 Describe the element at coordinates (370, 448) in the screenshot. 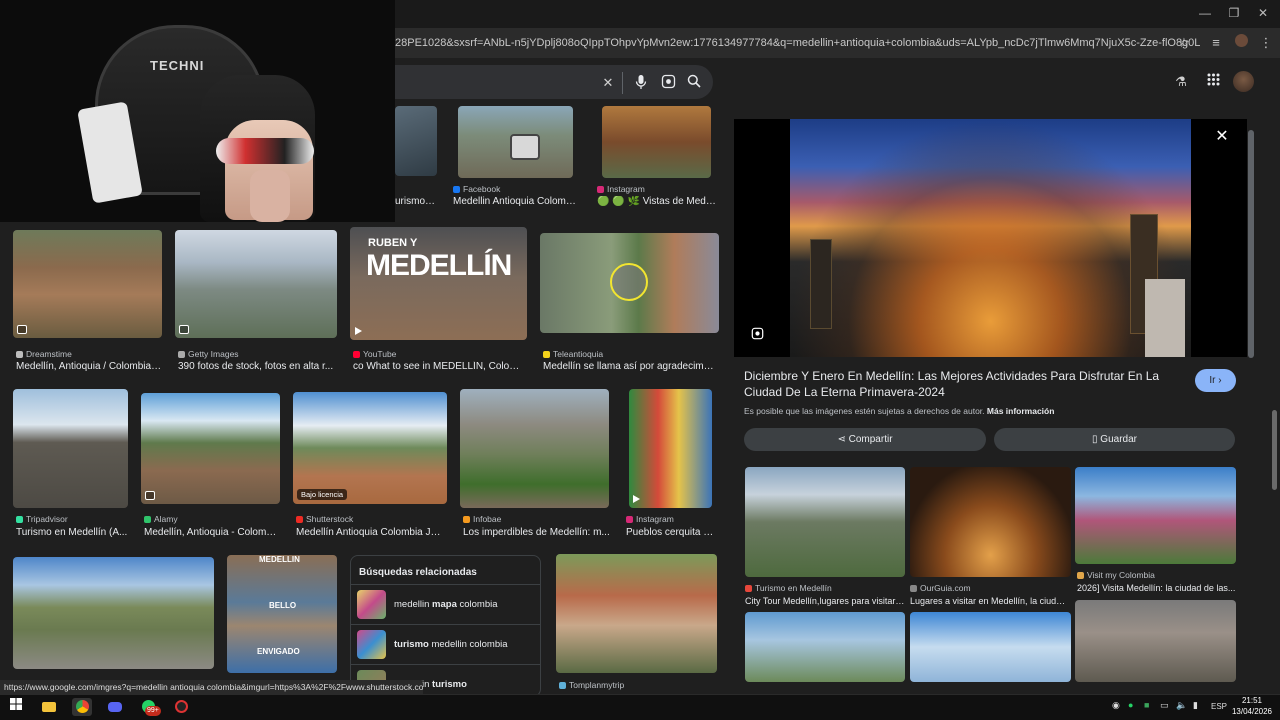

I see `result-image: Bajo licencia` at that location.